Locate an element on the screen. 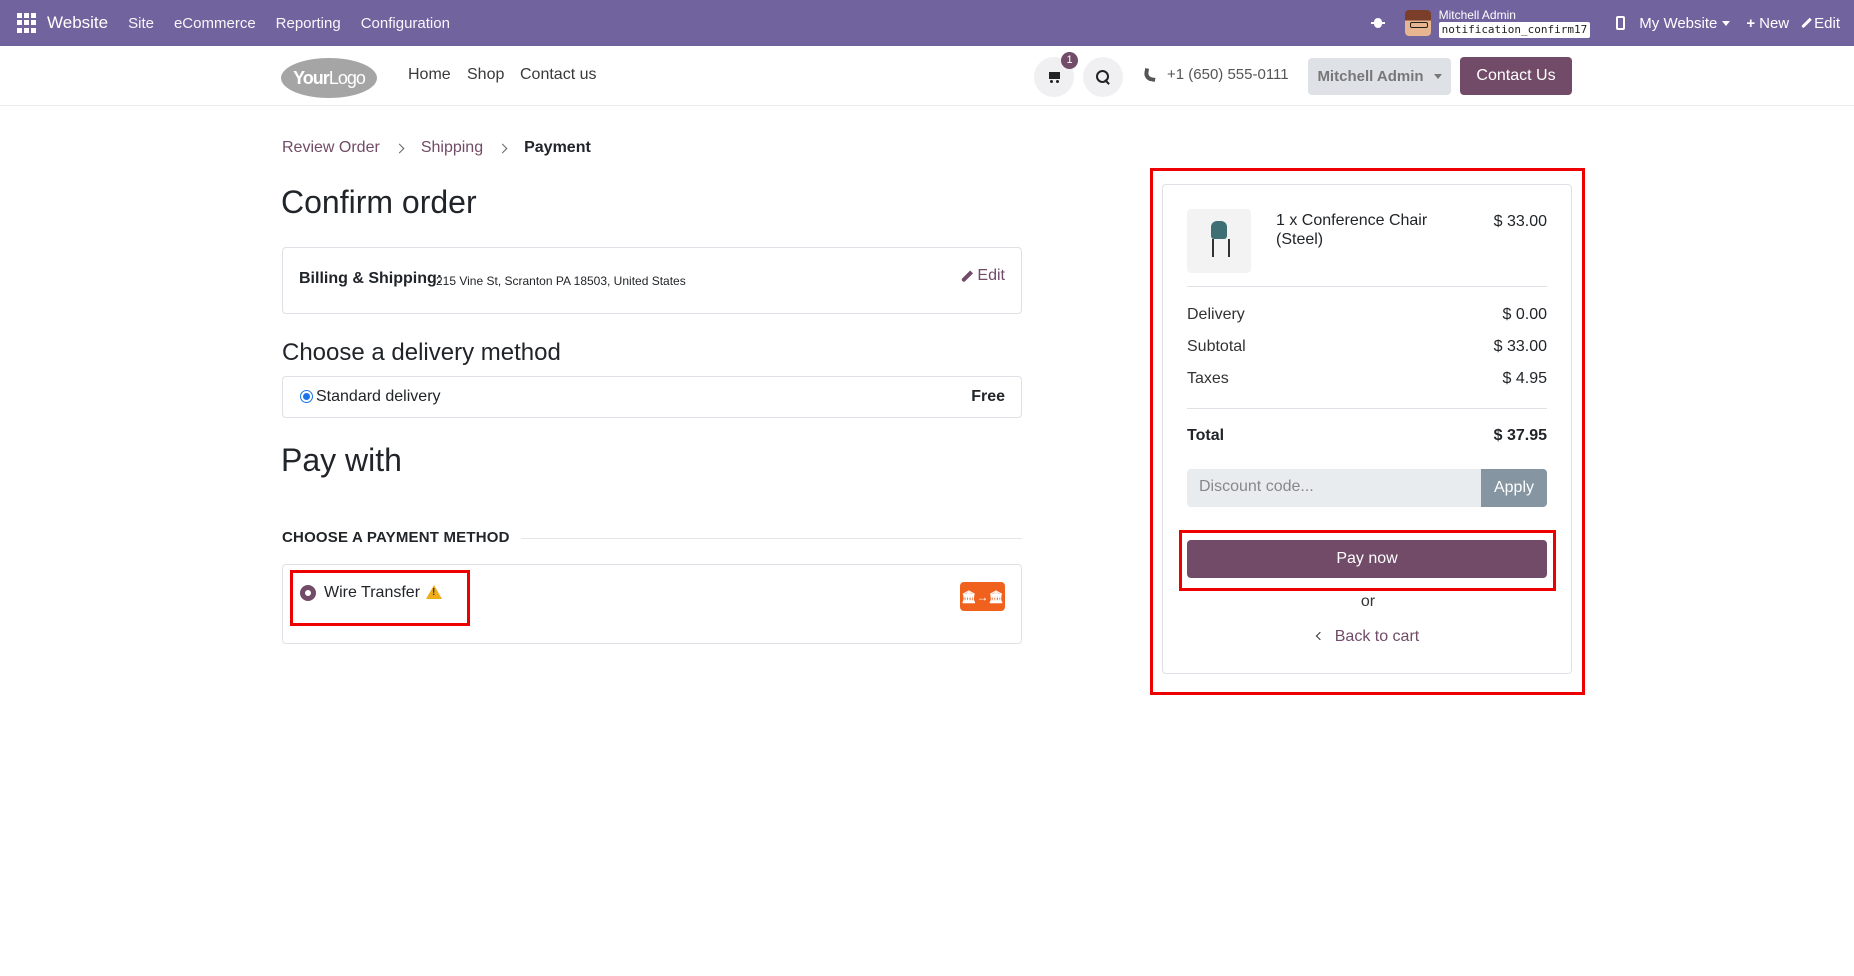 Image resolution: width=1854 pixels, height=976 pixels. page-title: Confirm order is located at coordinates (379, 202).